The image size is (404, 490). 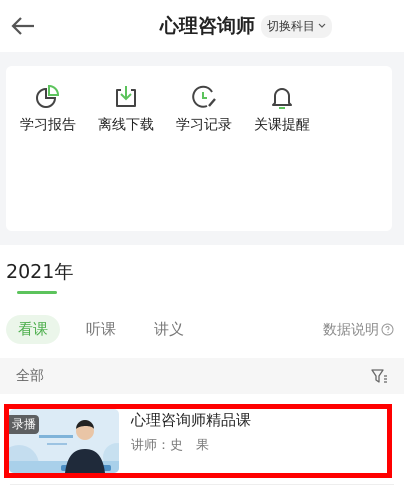 What do you see at coordinates (170, 445) in the screenshot?
I see `course-teacher: 讲师：史 果` at bounding box center [170, 445].